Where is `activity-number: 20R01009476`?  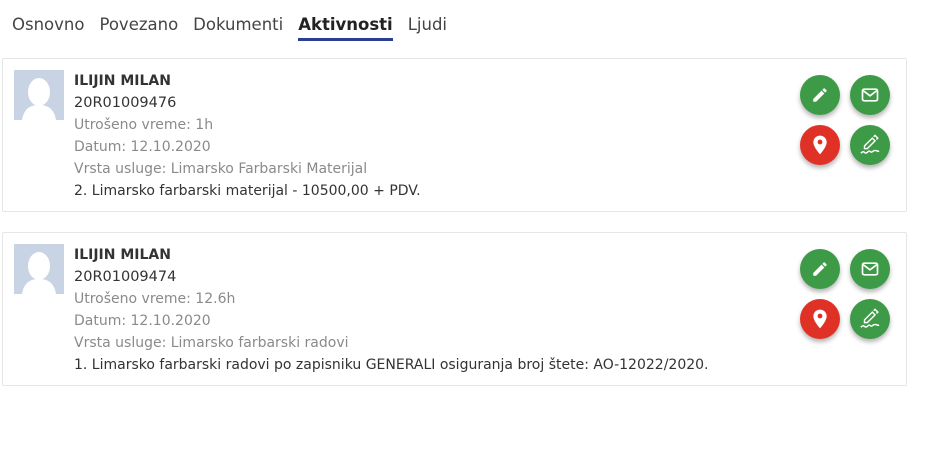
activity-number: 20R01009476 is located at coordinates (125, 103).